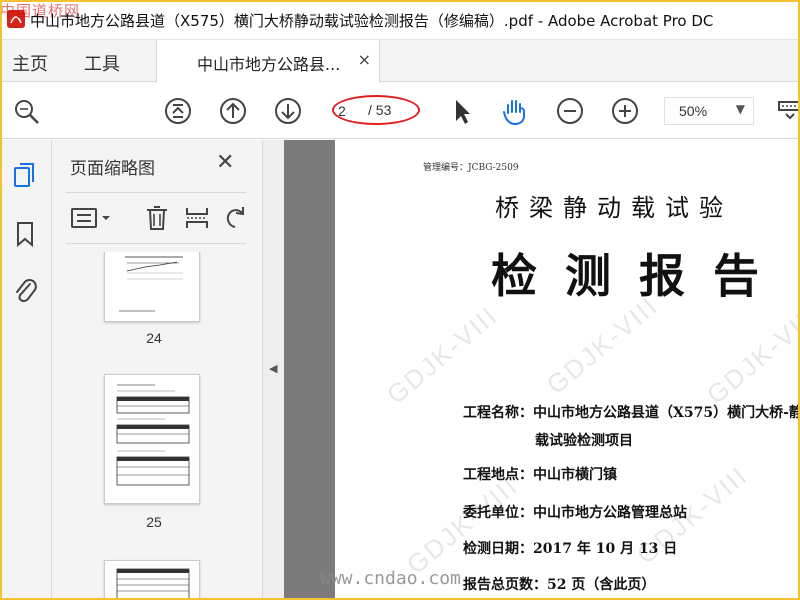  What do you see at coordinates (605, 549) in the screenshot?
I see `field-value: 2017 年 10 月 13 日` at bounding box center [605, 549].